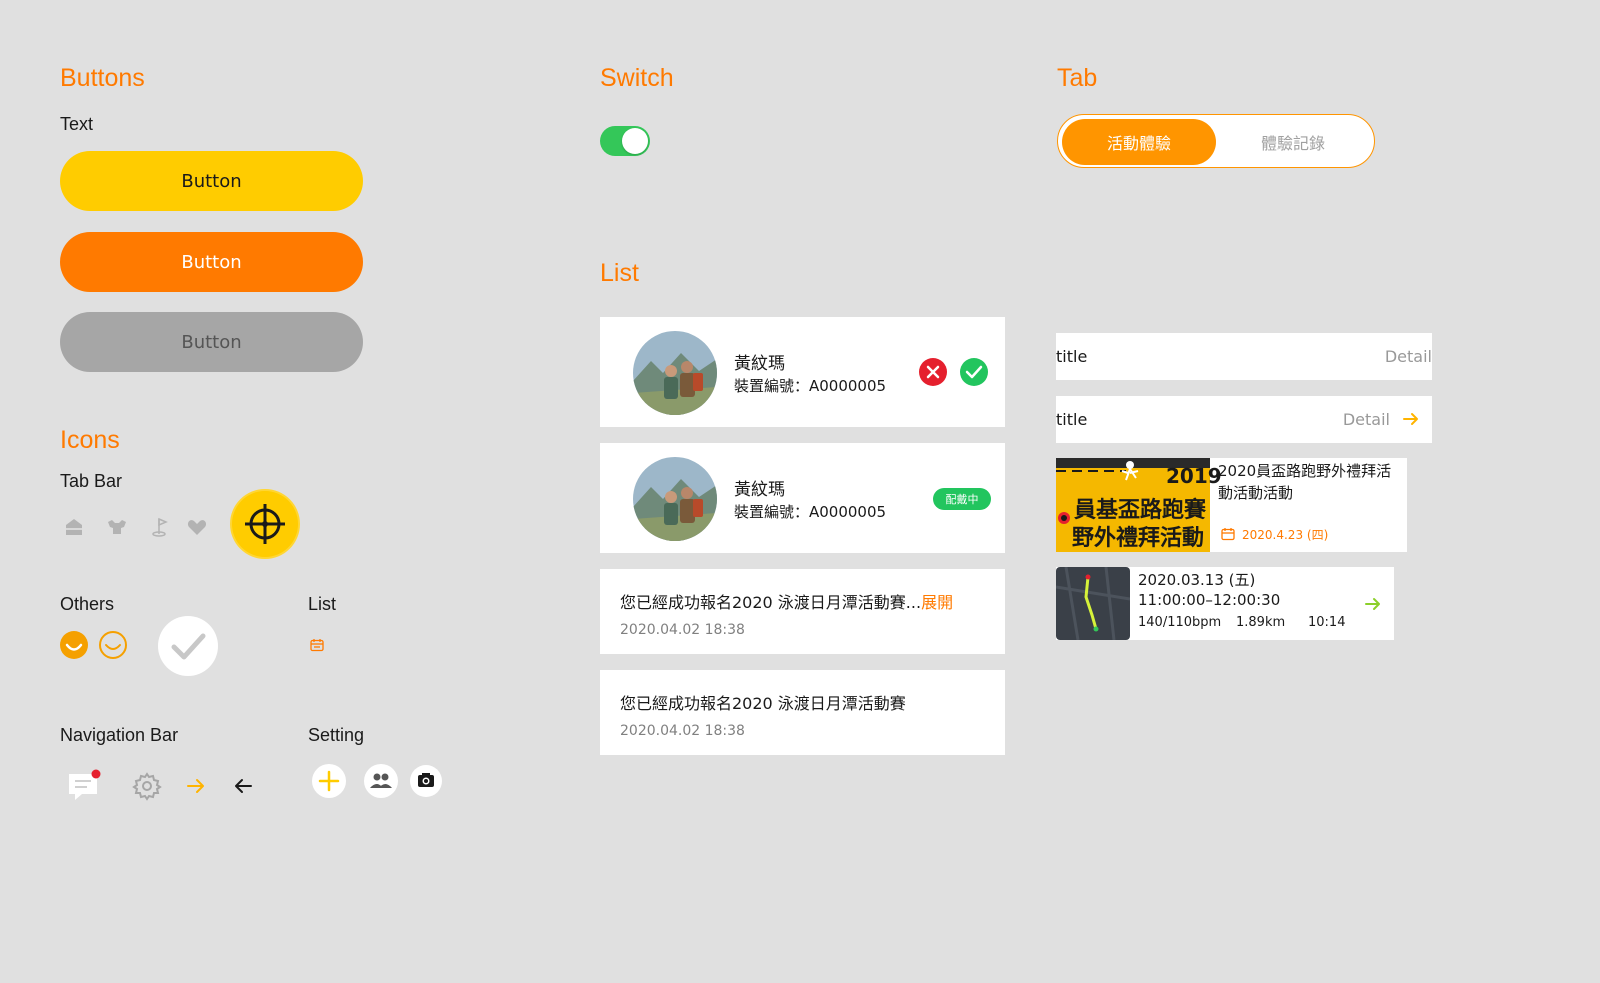 The height and width of the screenshot is (983, 1600). Describe the element at coordinates (87, 604) in the screenshot. I see `others-label: Others` at that location.